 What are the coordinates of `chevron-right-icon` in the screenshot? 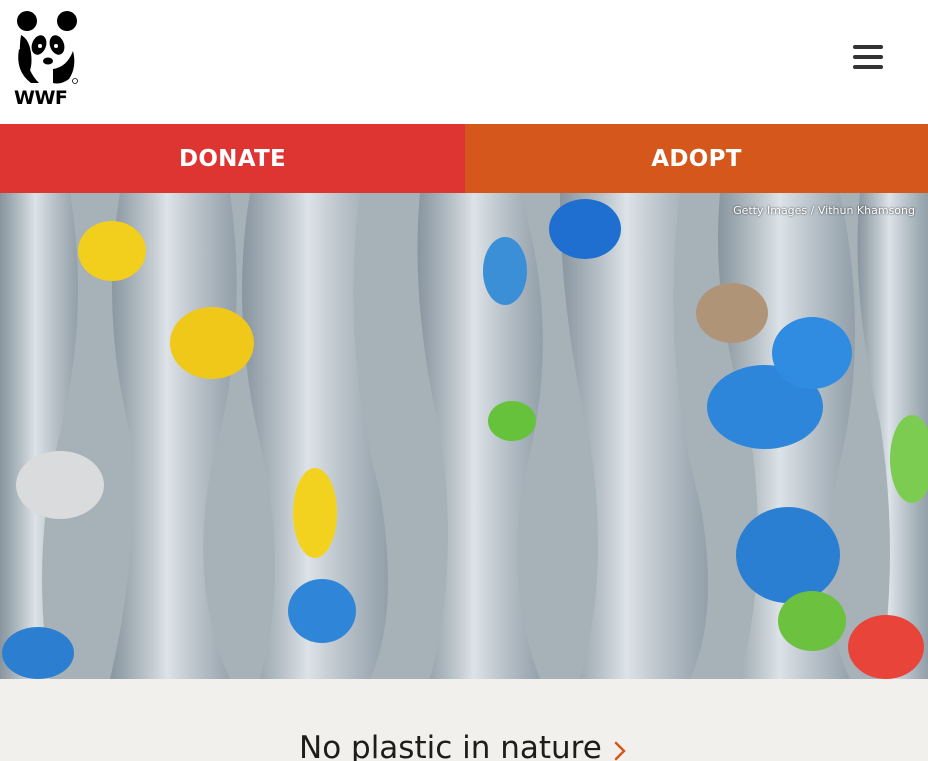 It's located at (620, 751).